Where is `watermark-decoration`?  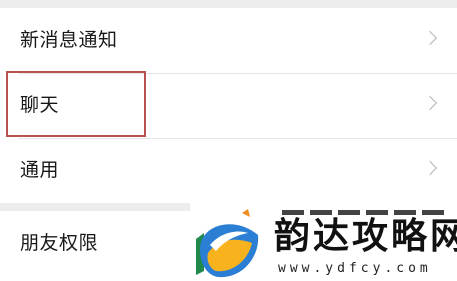 watermark-decoration is located at coordinates (363, 212).